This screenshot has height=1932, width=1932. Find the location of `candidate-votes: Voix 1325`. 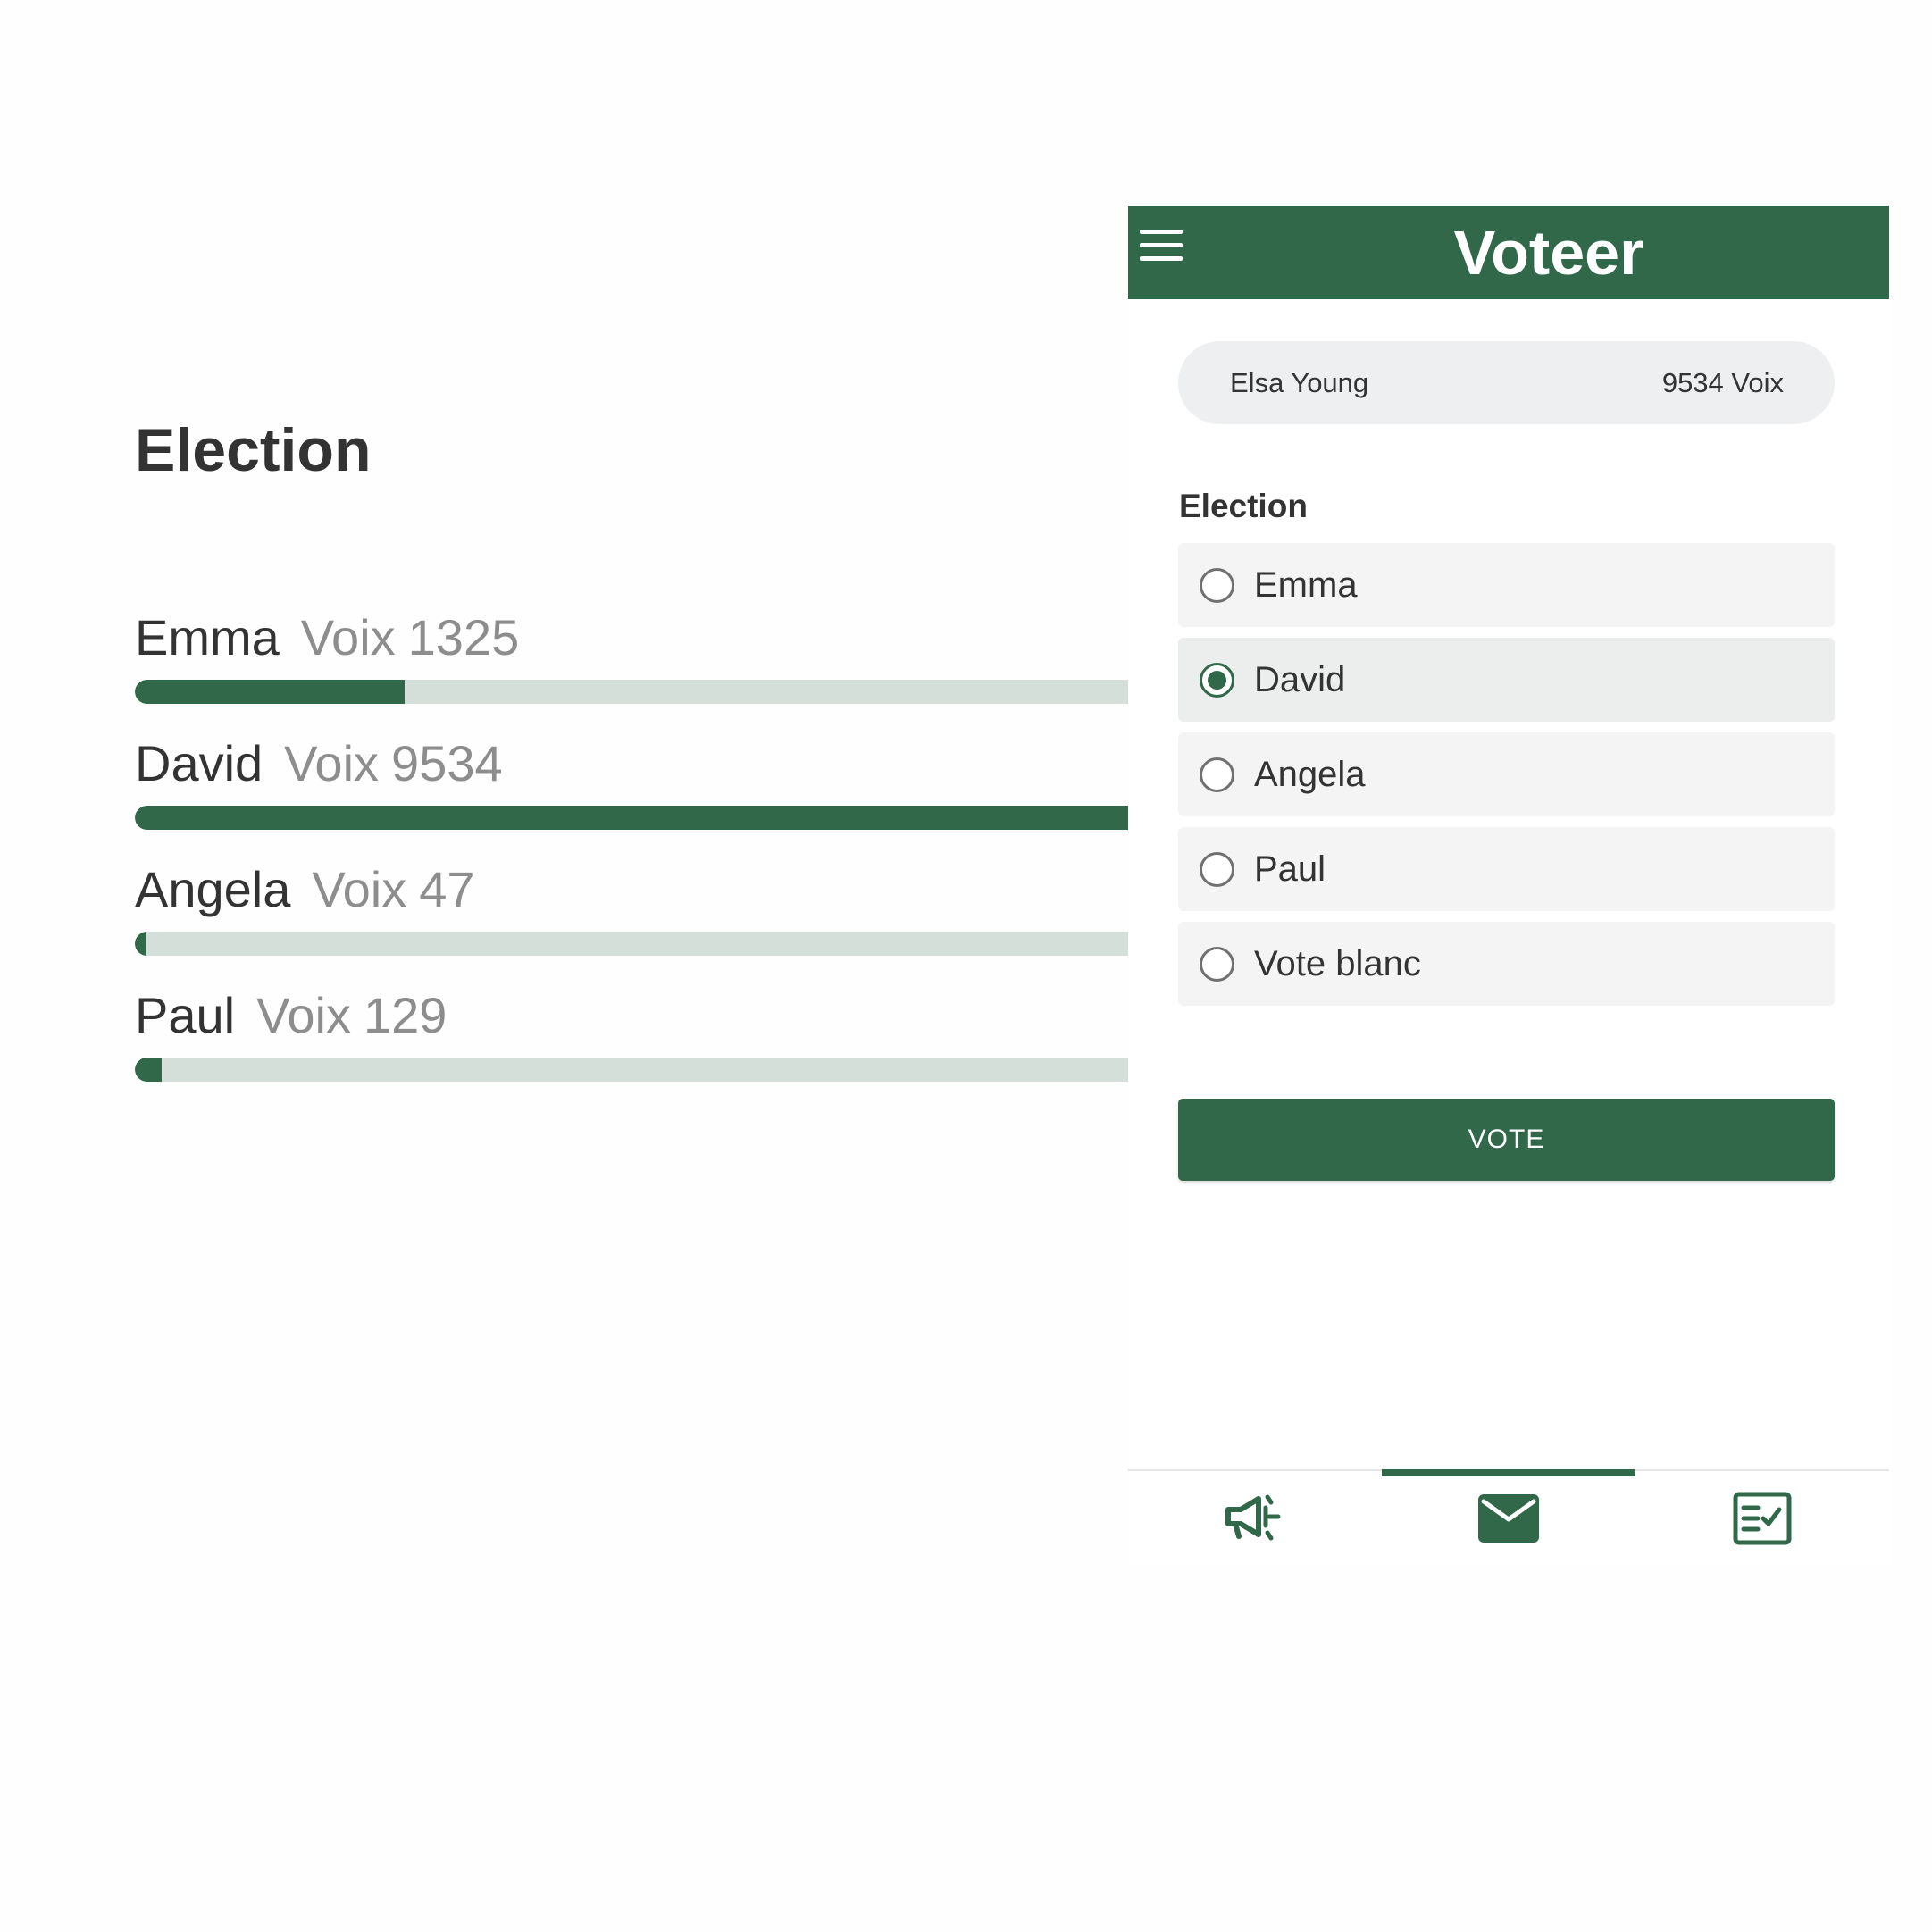

candidate-votes: Voix 1325 is located at coordinates (410, 637).